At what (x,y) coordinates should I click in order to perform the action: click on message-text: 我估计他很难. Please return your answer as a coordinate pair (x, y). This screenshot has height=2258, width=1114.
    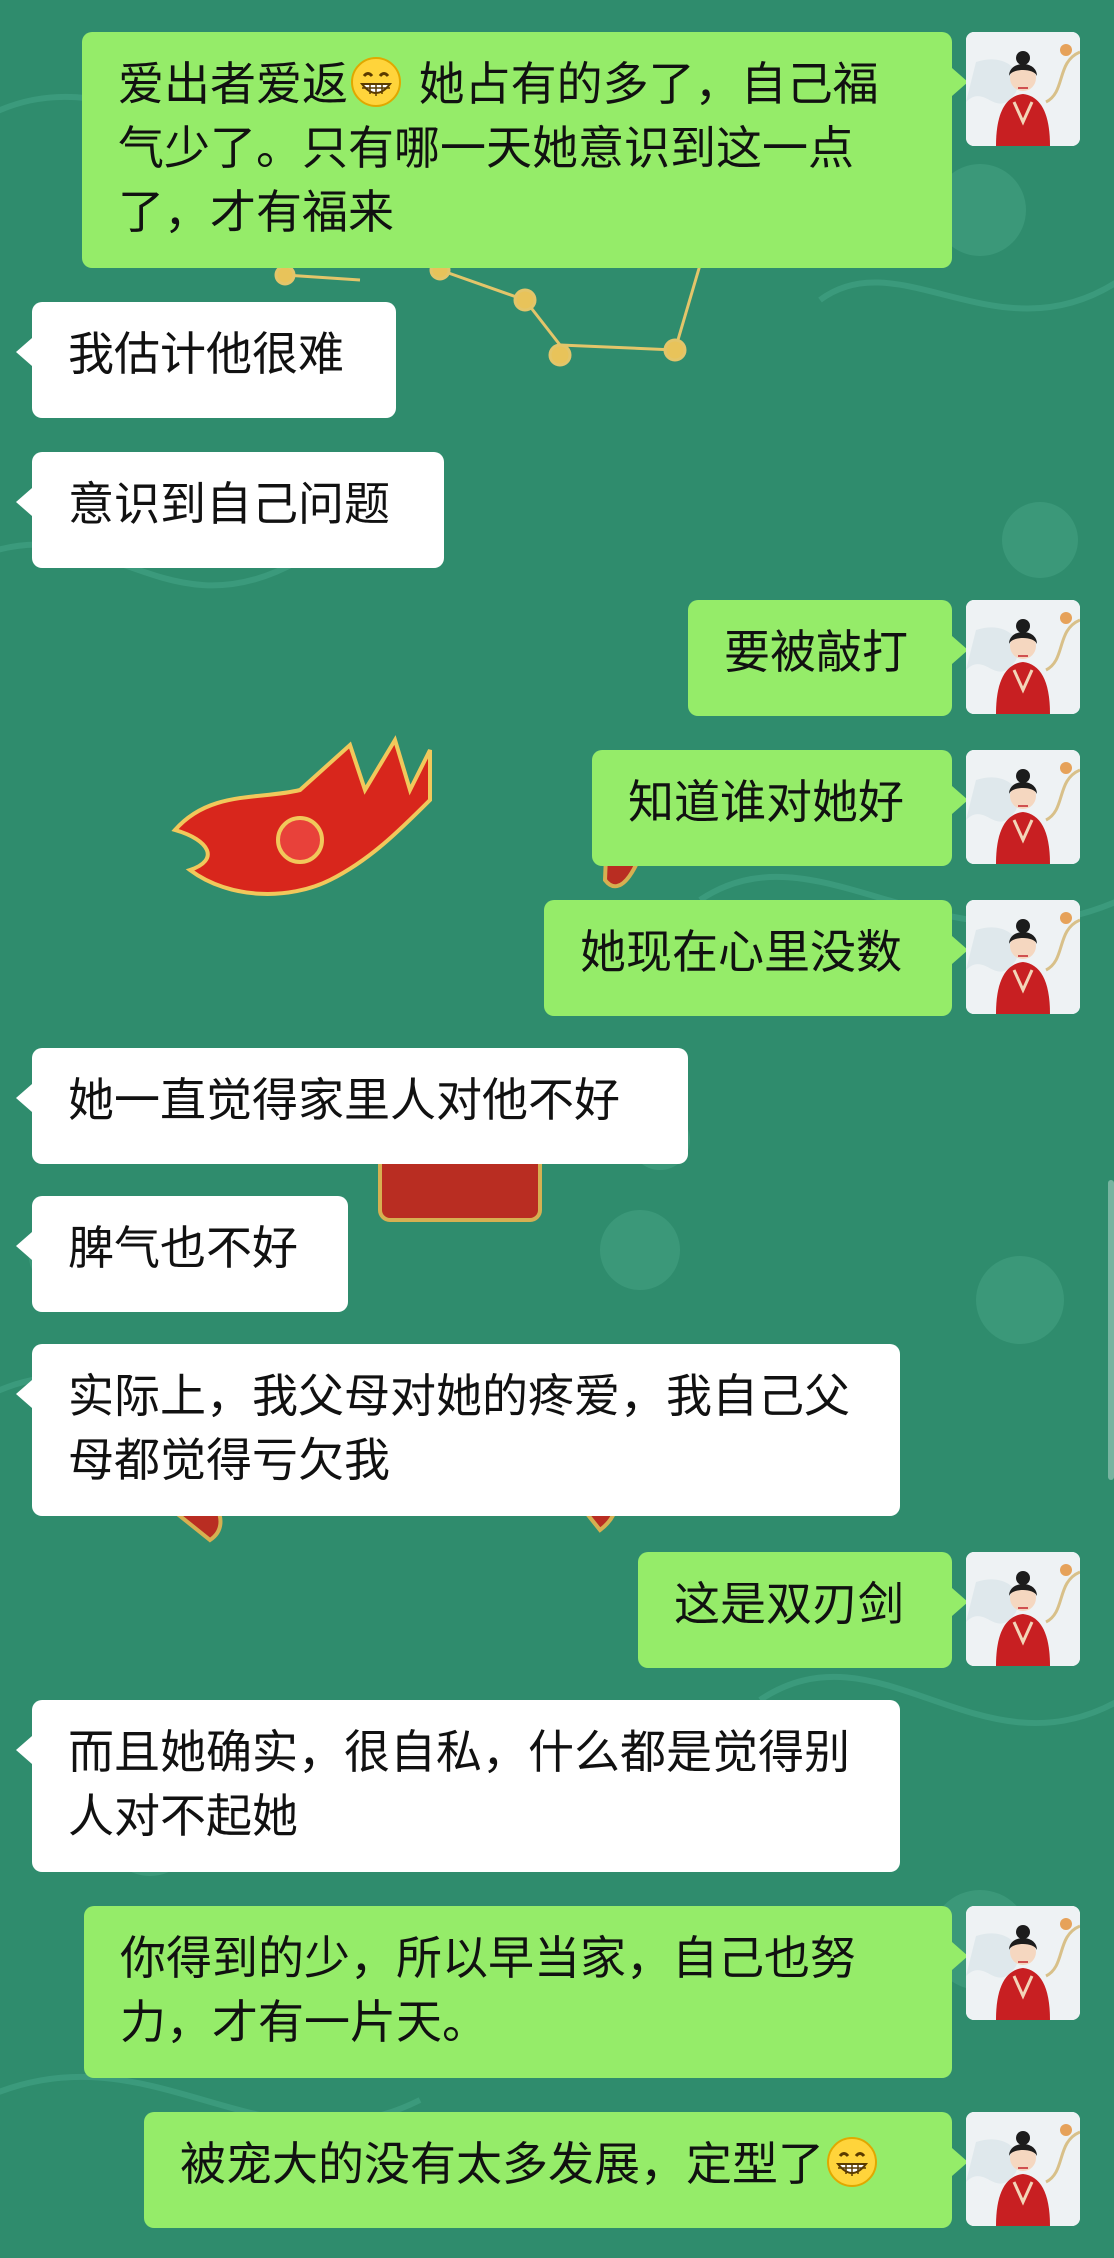
    Looking at the image, I should click on (206, 354).